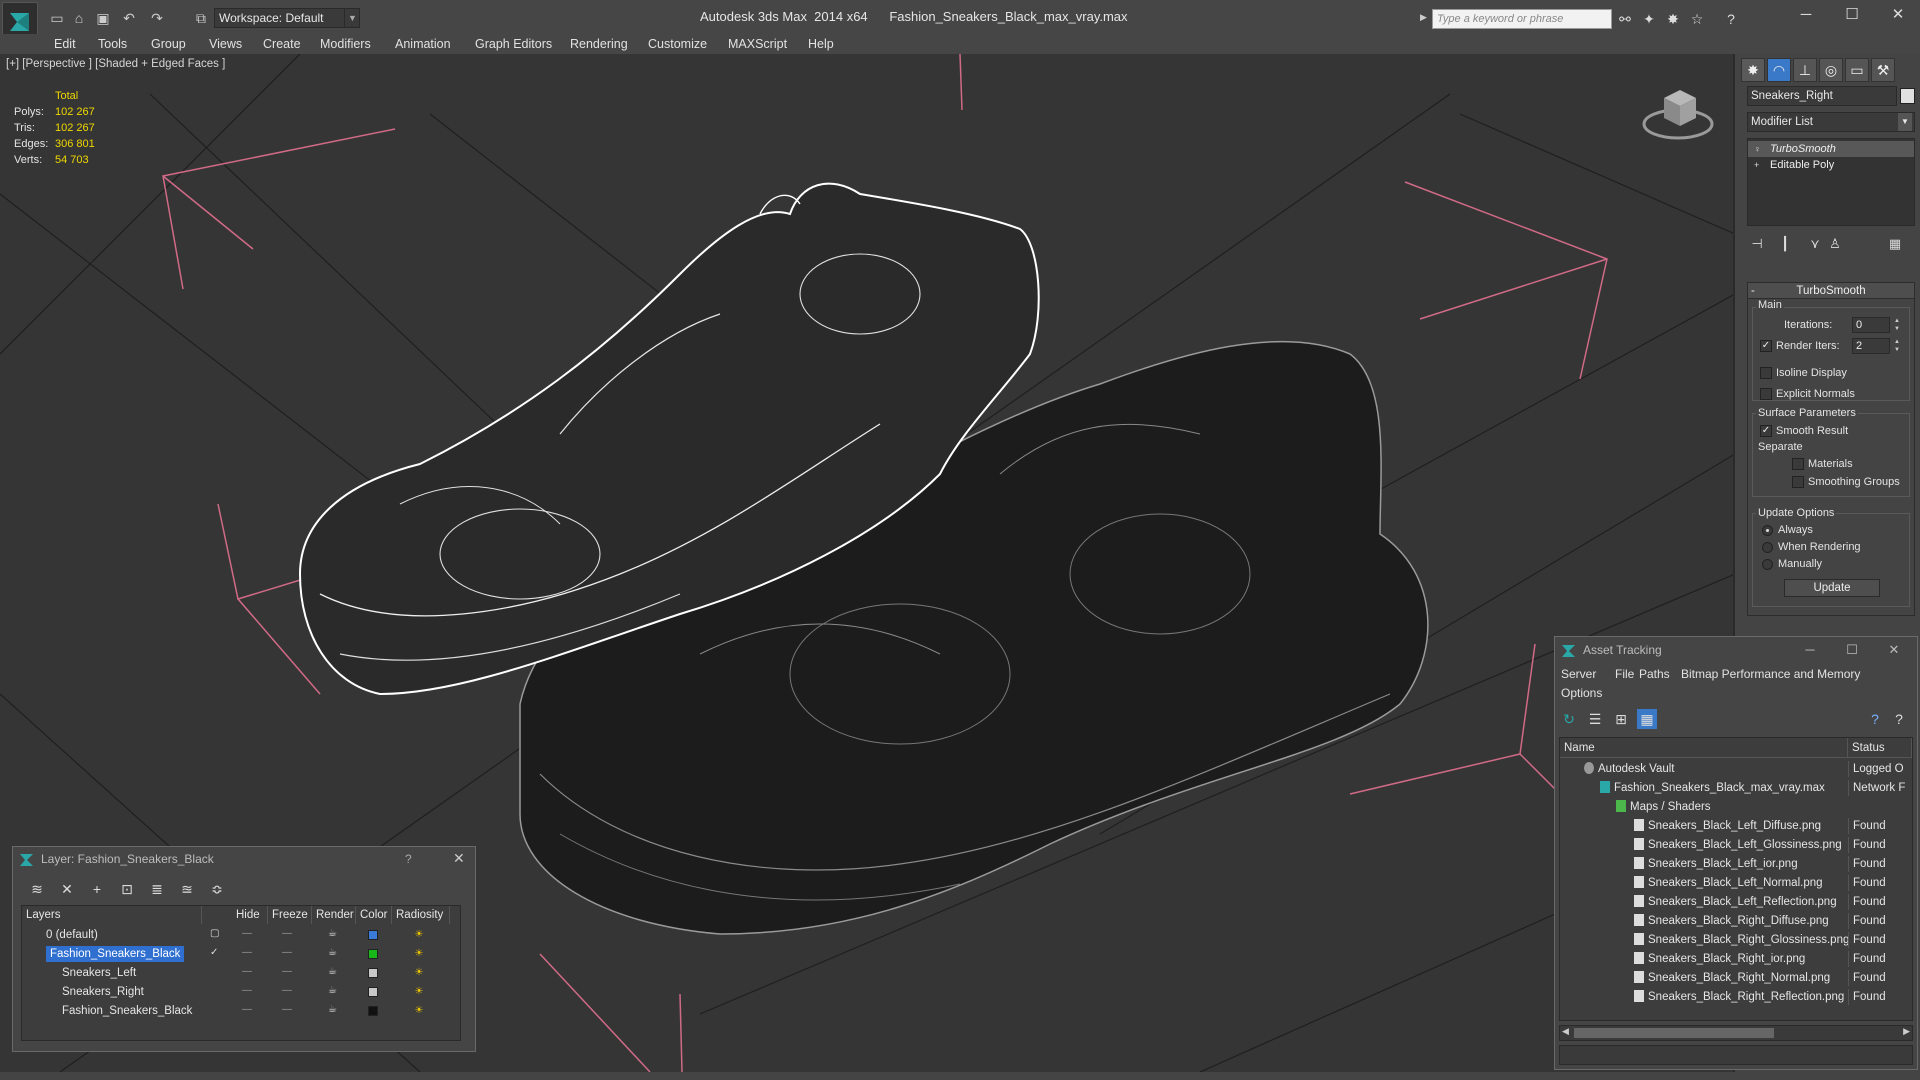  Describe the element at coordinates (1779, 70) in the screenshot. I see `modify-tab-icon: ◠` at that location.